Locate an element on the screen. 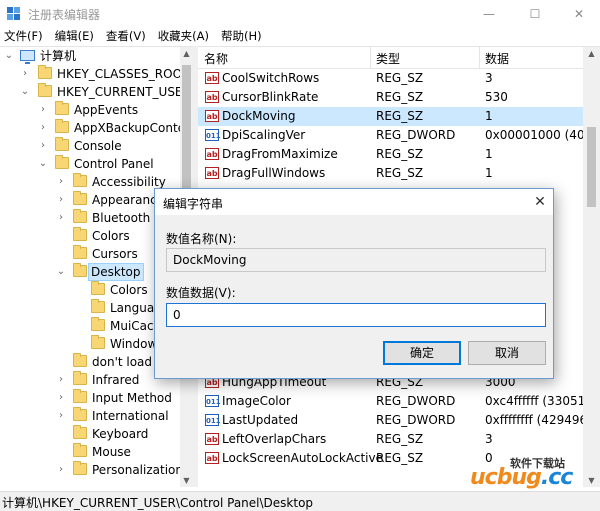  list-row: ab CoolSwitchRows REG_SZ 3 is located at coordinates (390, 78).